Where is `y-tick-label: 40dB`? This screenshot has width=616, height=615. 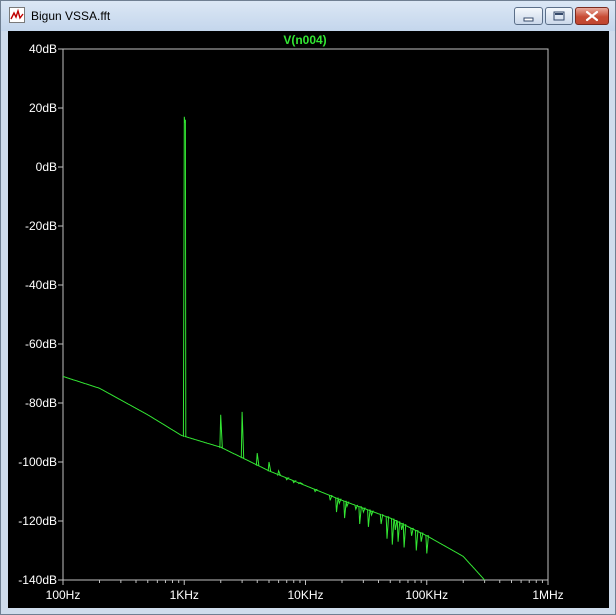 y-tick-label: 40dB is located at coordinates (43, 49).